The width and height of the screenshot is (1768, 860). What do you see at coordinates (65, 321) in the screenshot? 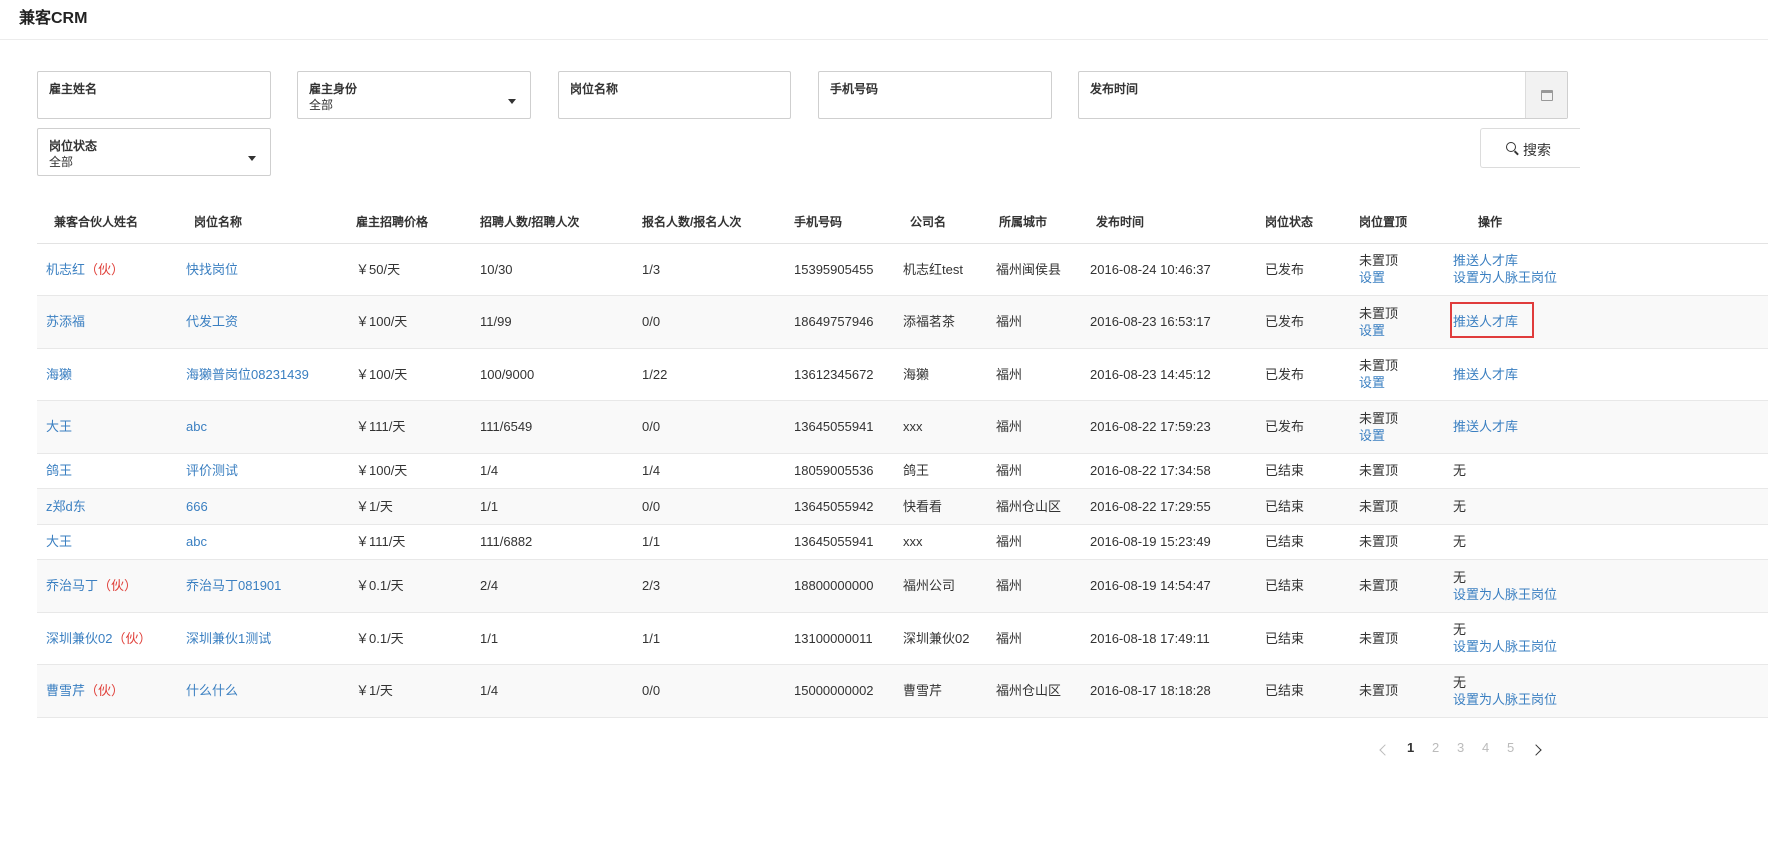
I see `partner-name-link: 苏添福` at bounding box center [65, 321].